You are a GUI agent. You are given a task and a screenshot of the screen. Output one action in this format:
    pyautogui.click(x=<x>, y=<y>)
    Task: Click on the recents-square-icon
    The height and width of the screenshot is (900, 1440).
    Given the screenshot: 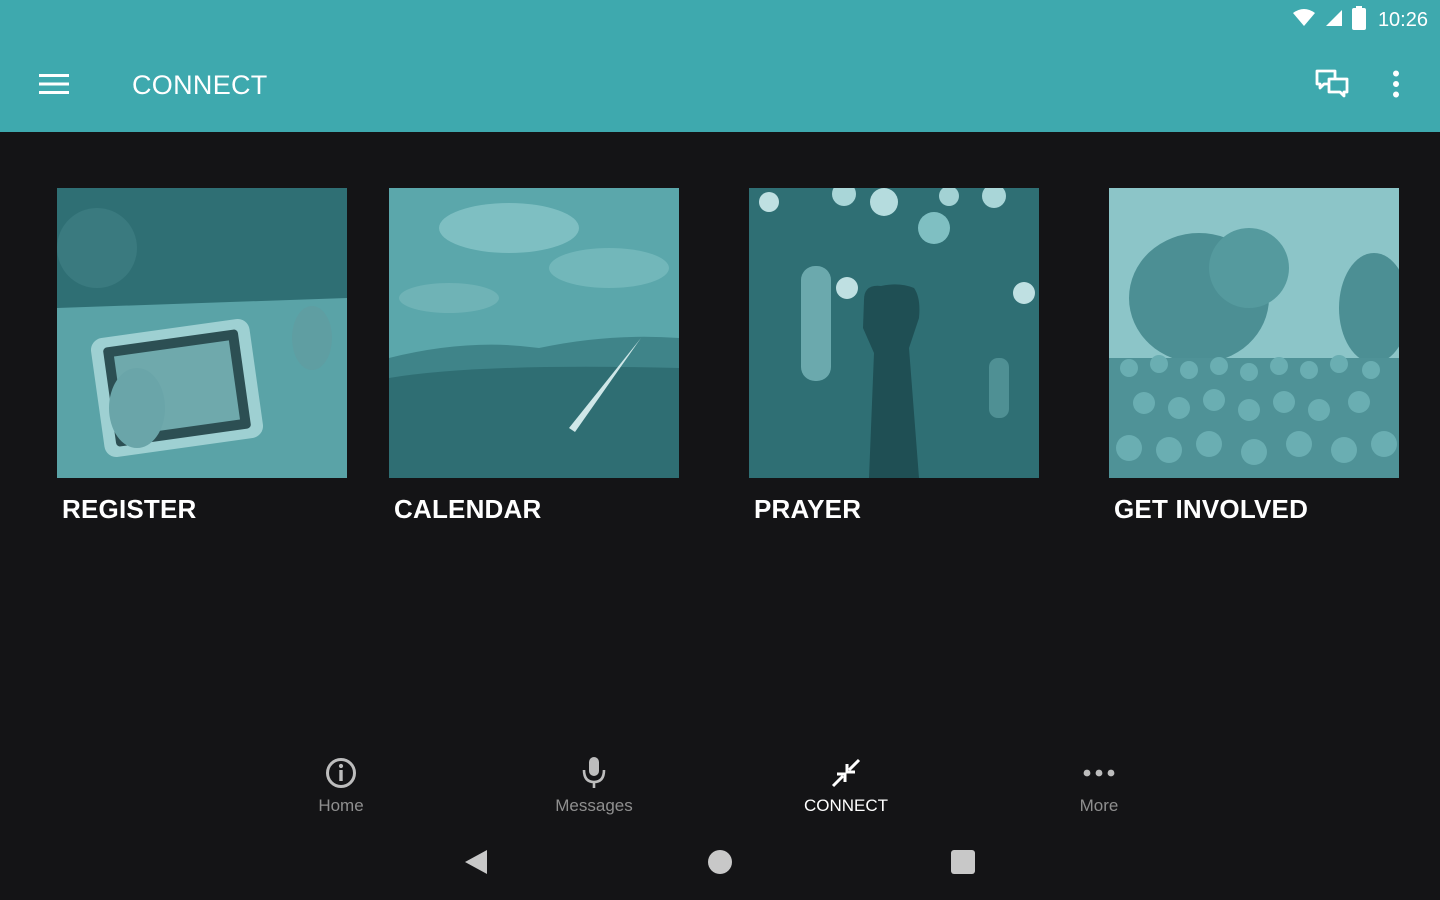 What is the action you would take?
    pyautogui.click(x=963, y=864)
    